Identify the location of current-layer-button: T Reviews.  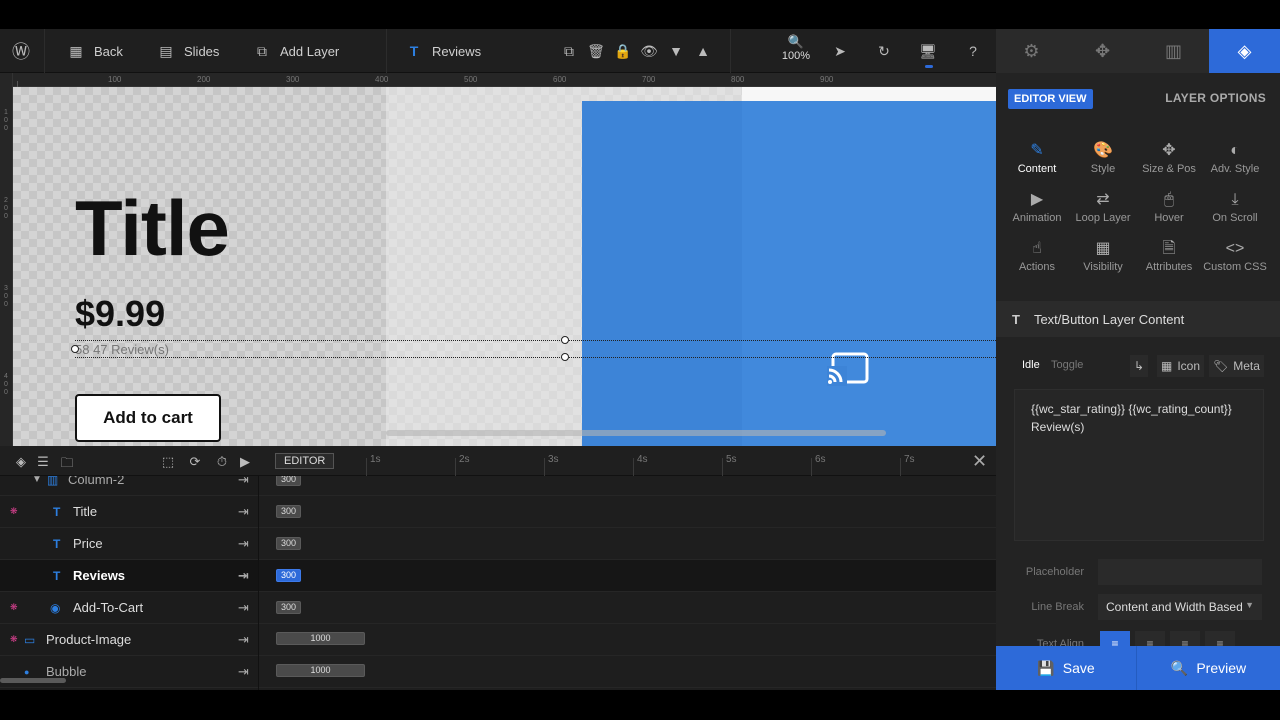
(443, 51).